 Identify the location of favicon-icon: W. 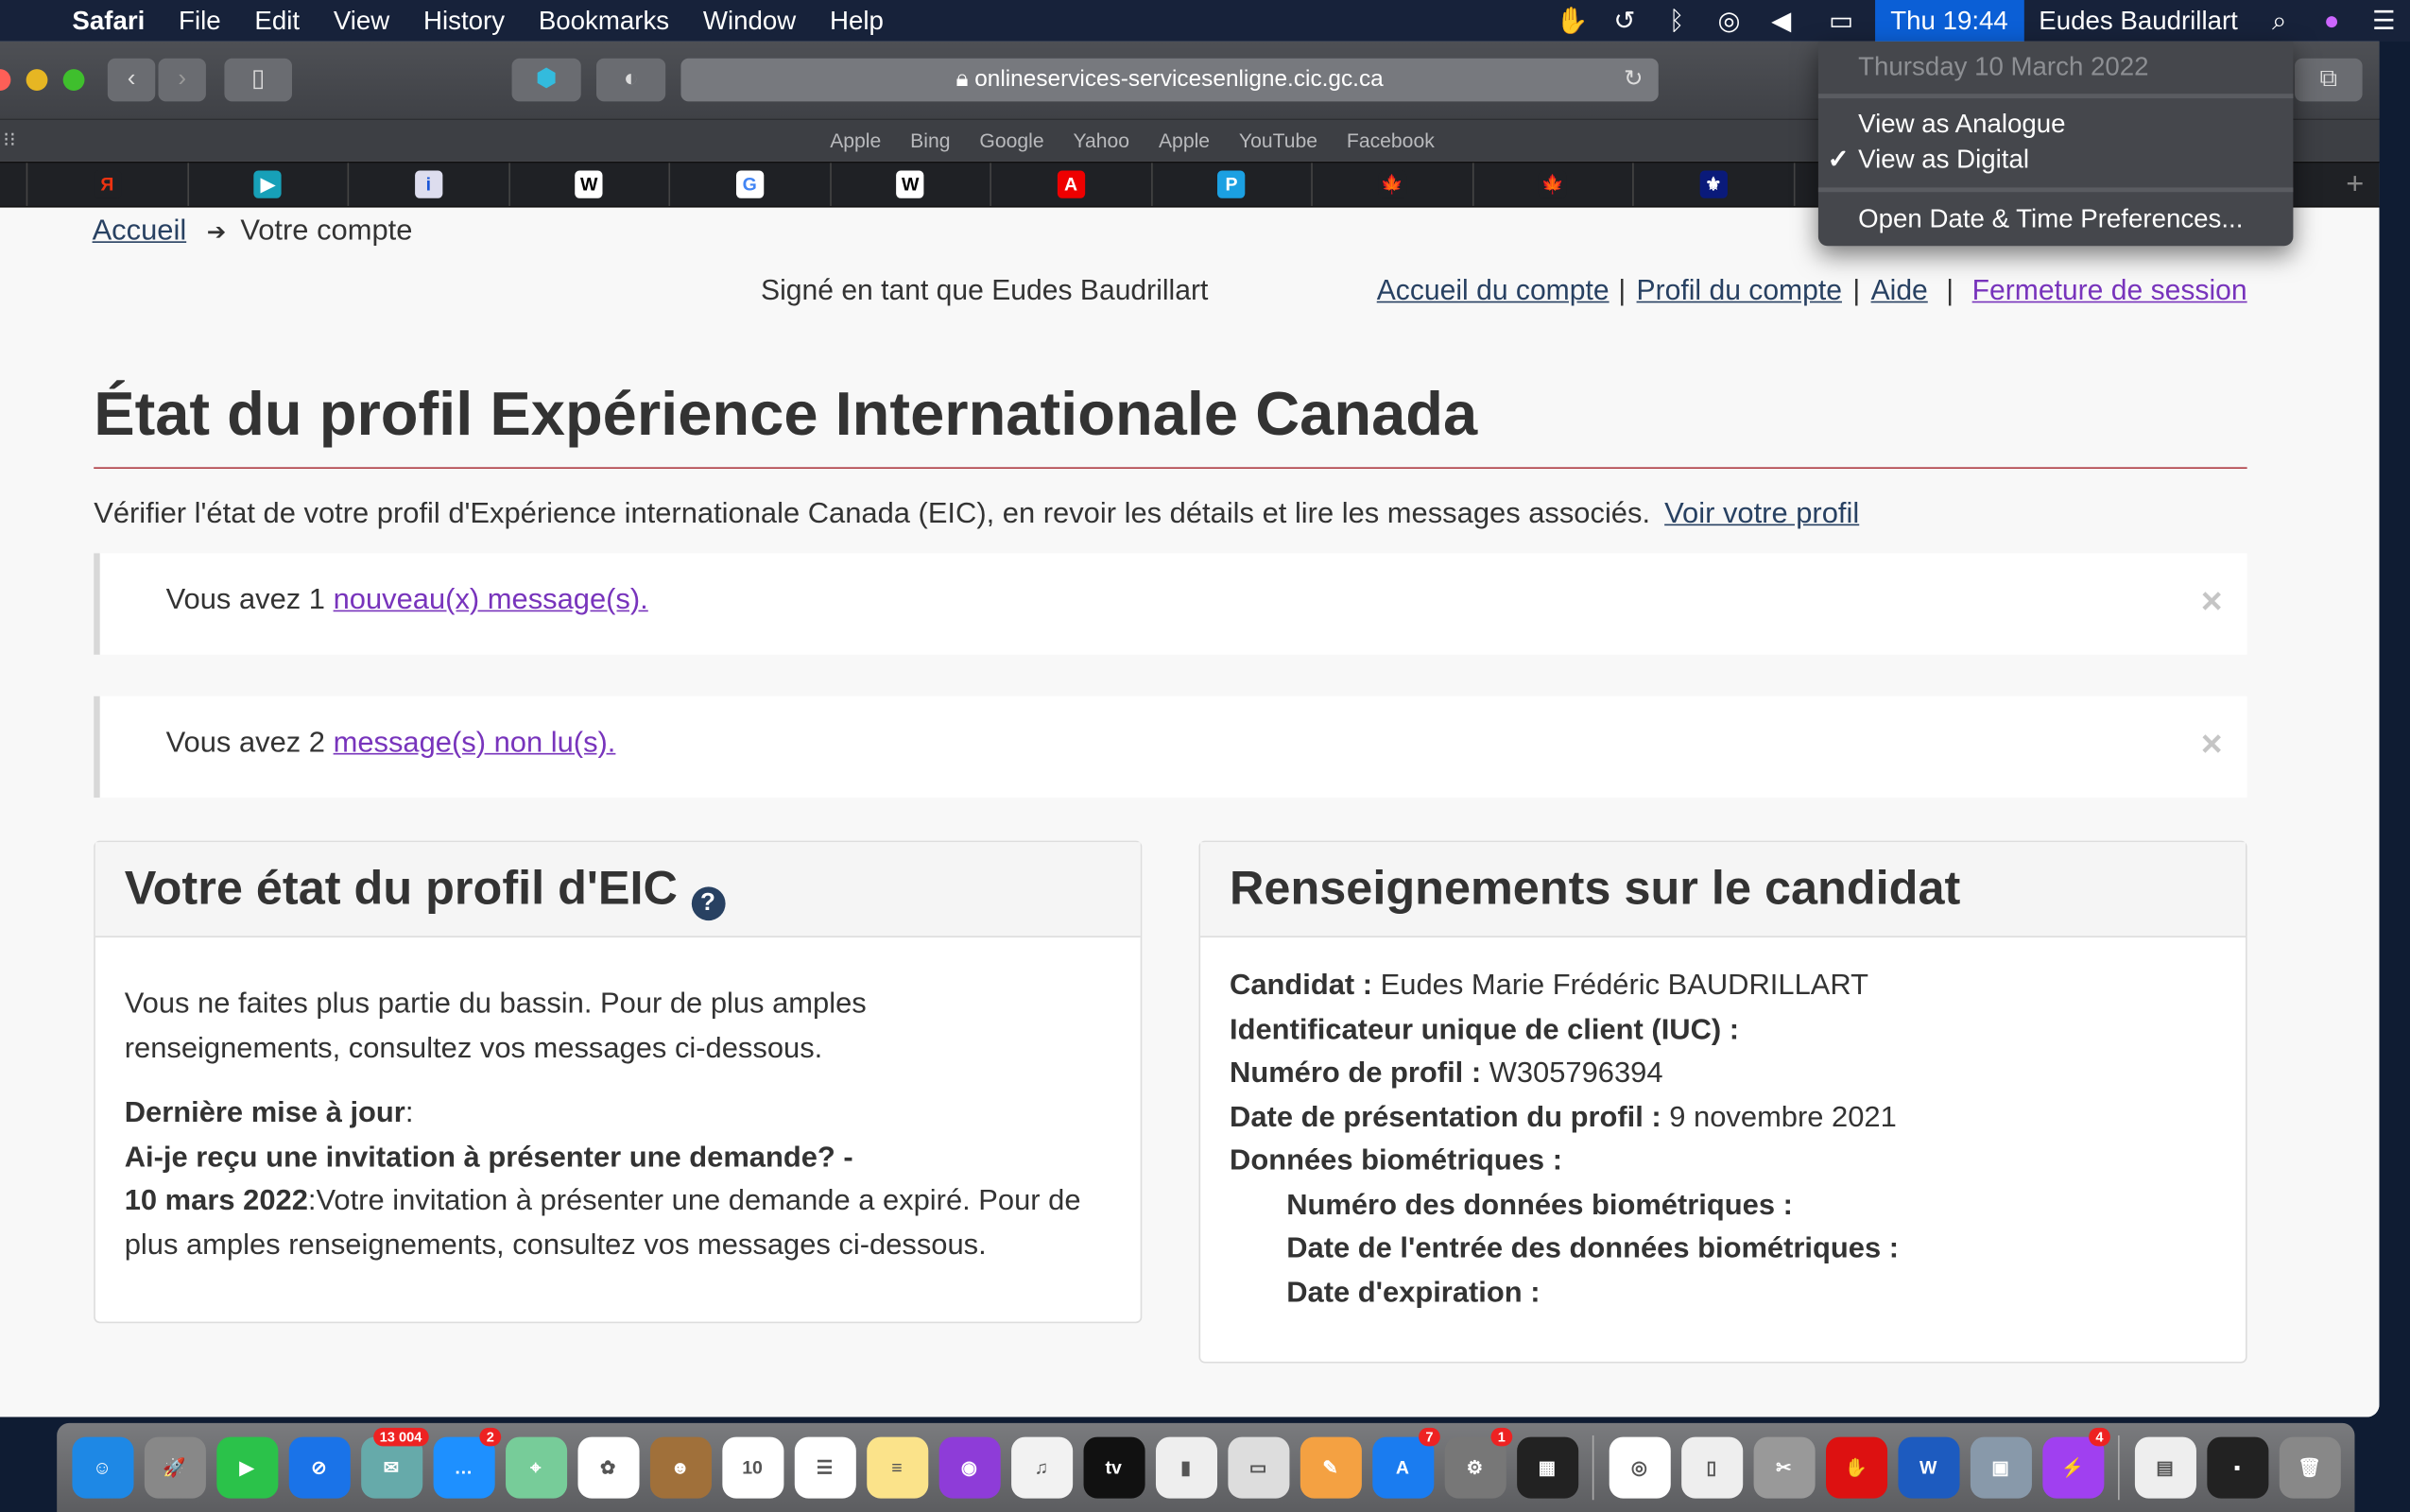
(589, 184).